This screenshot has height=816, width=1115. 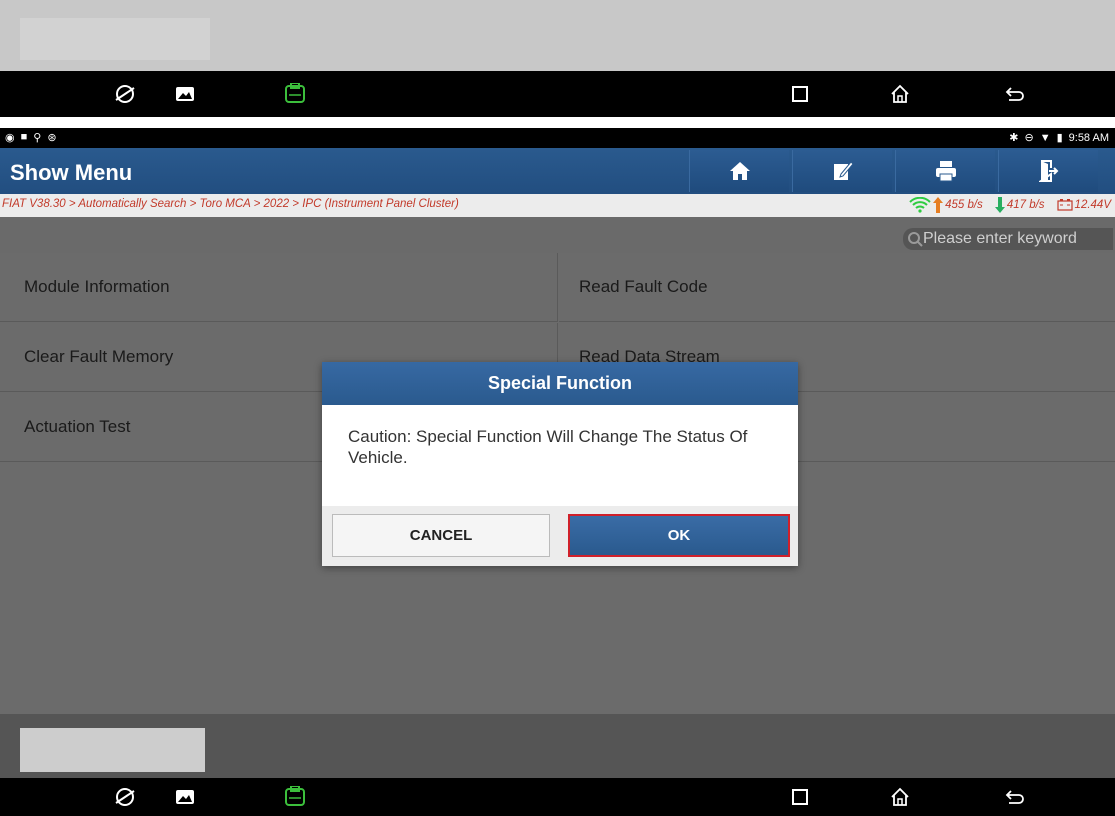 What do you see at coordinates (1000, 238) in the screenshot?
I see `search-placeholder: Please enter keyword` at bounding box center [1000, 238].